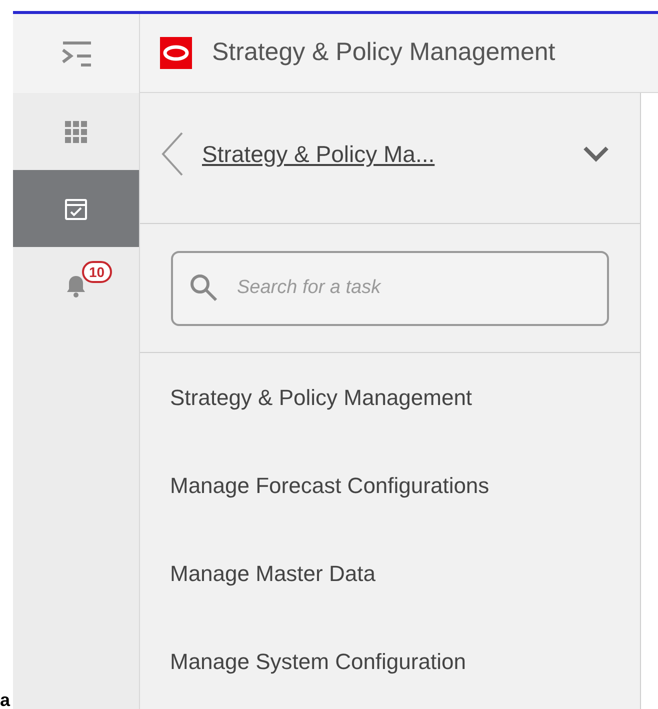  What do you see at coordinates (76, 131) in the screenshot?
I see `app-grid-icon` at bounding box center [76, 131].